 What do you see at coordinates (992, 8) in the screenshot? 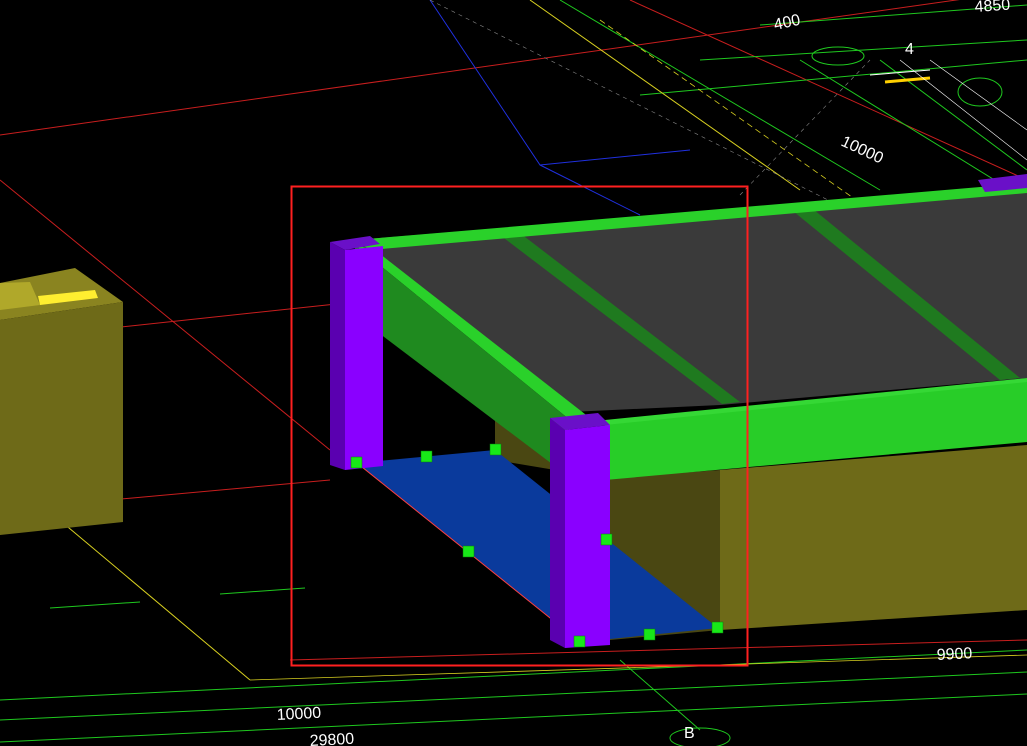
I see `dimension-4850: 4850` at bounding box center [992, 8].